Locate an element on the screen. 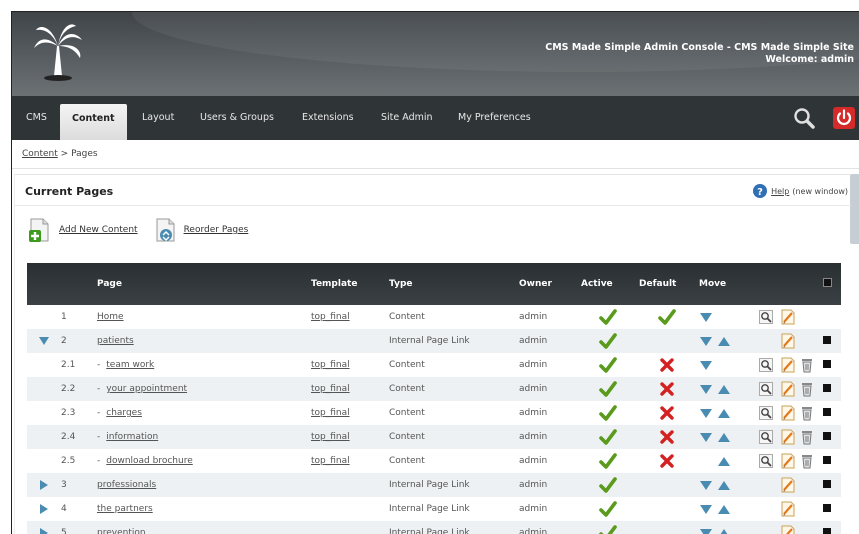  page-title-link: download brochure is located at coordinates (149, 461).